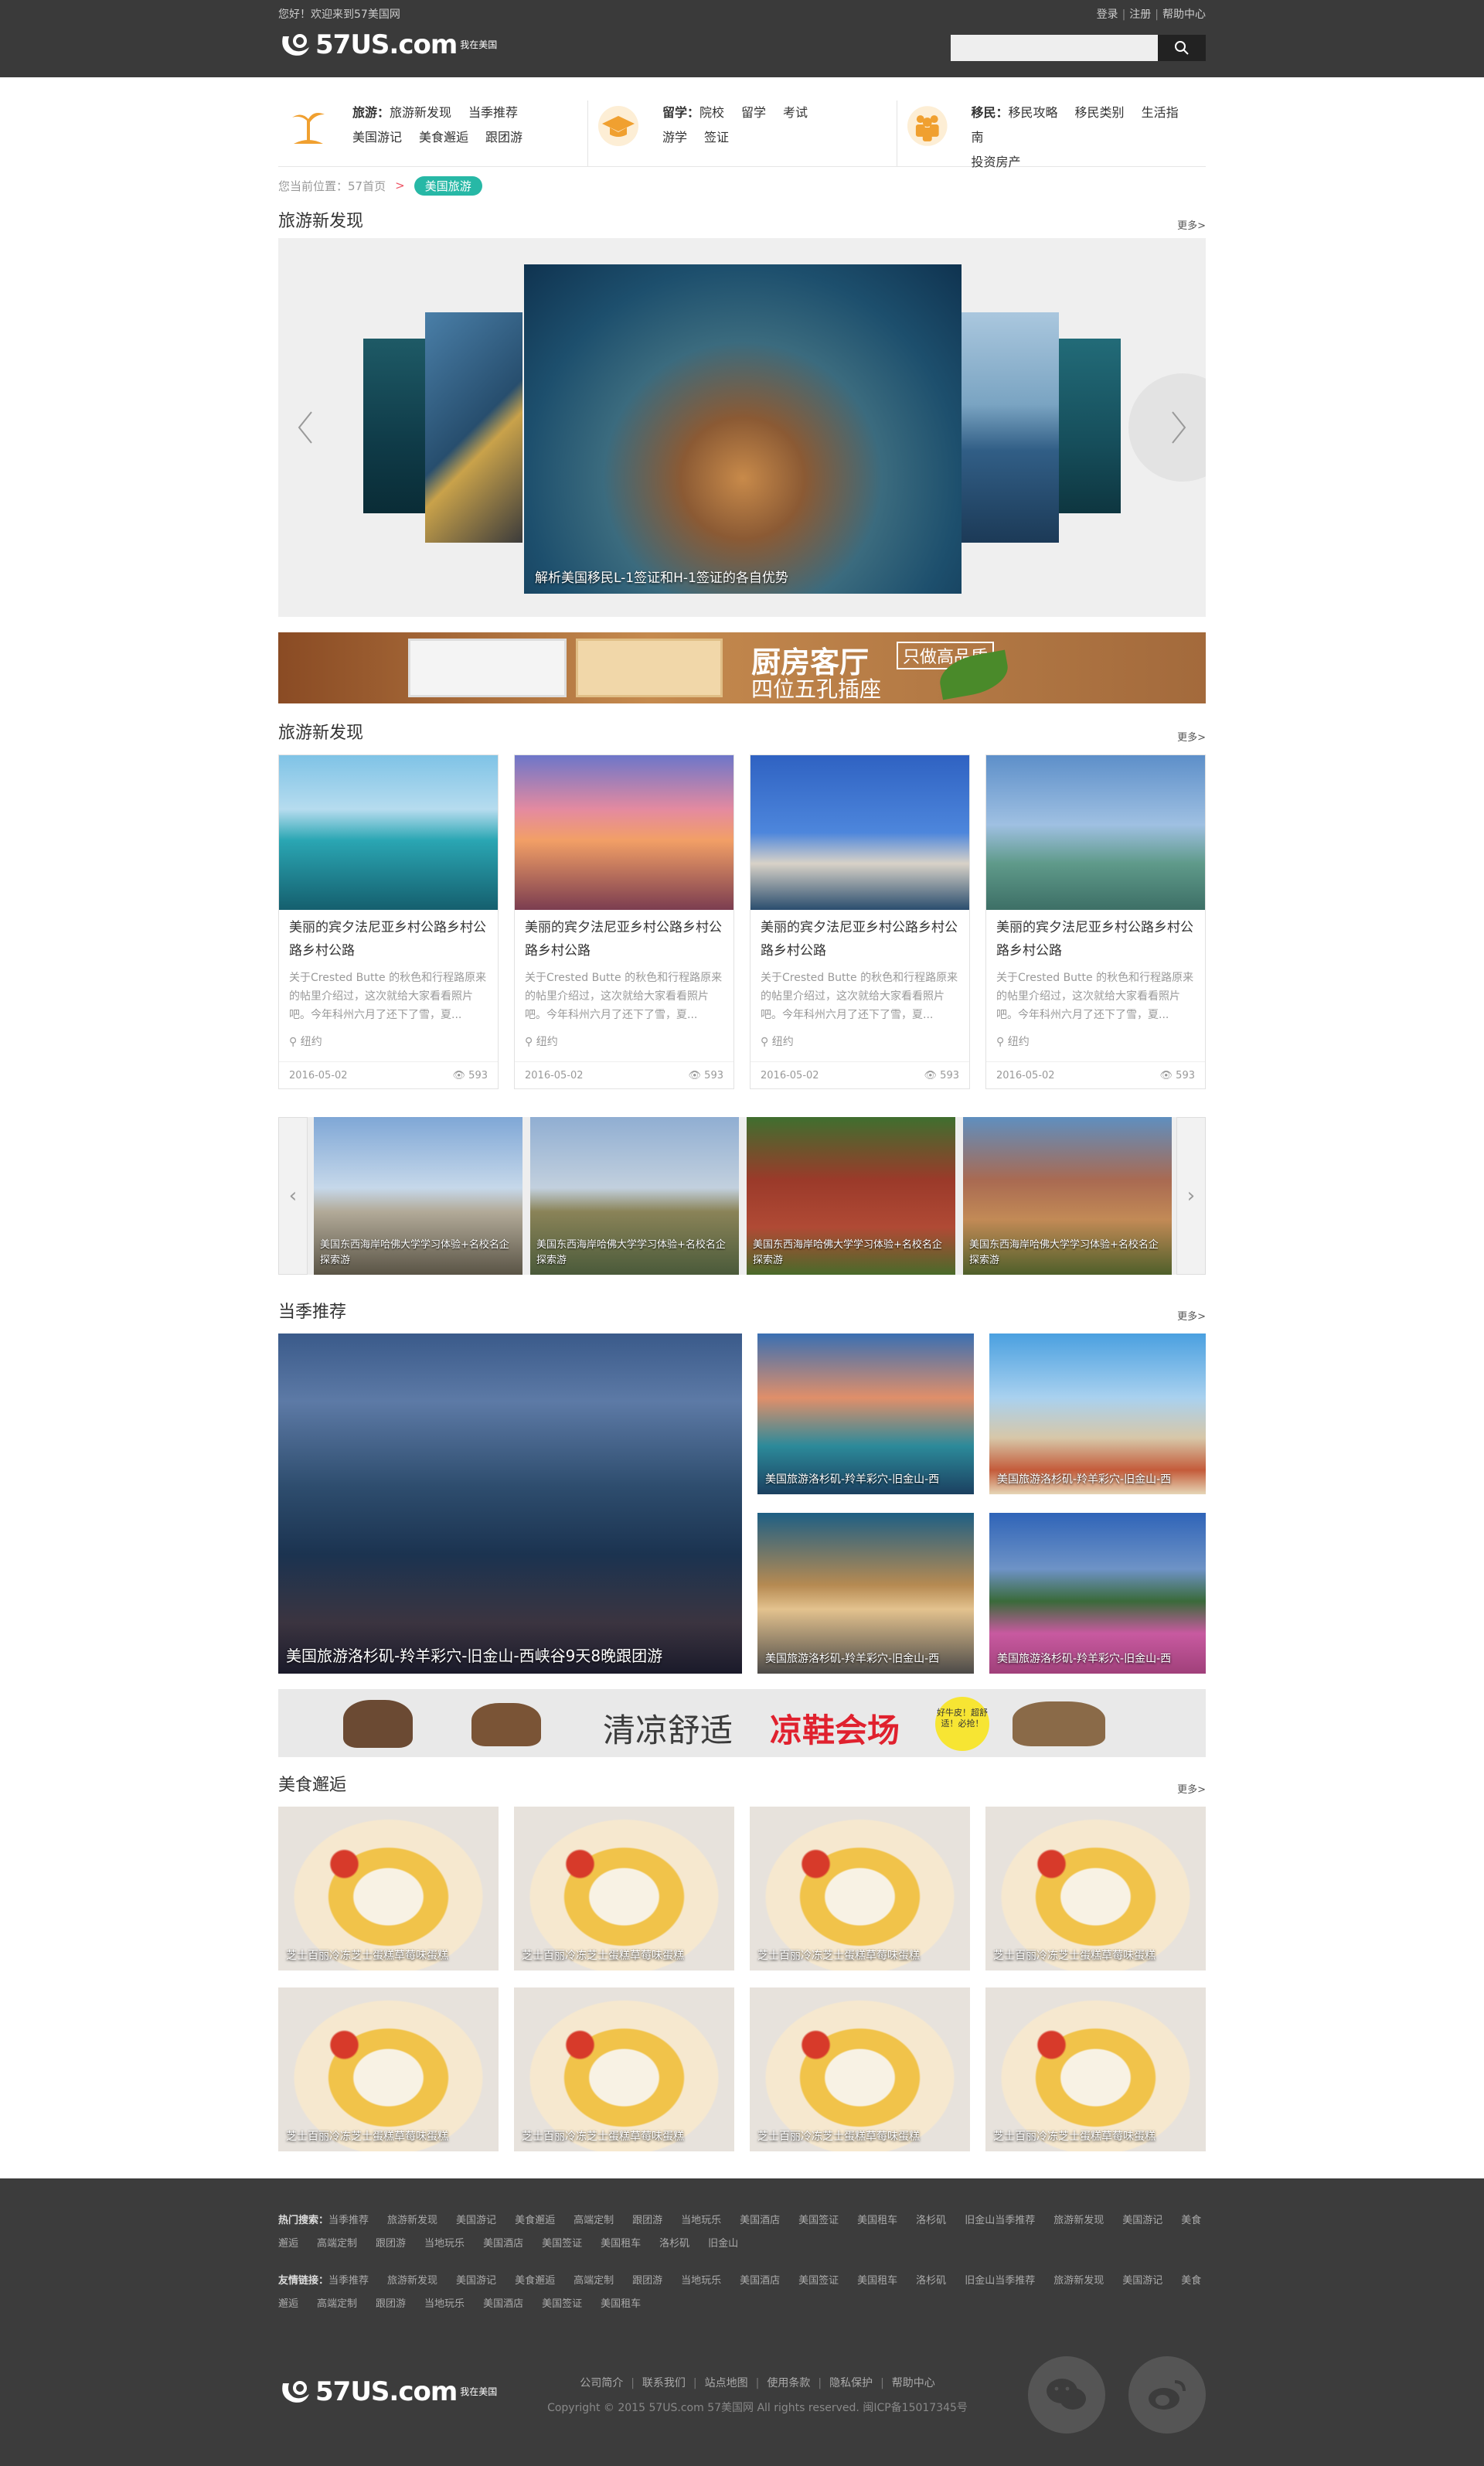 The width and height of the screenshot is (1484, 2466). What do you see at coordinates (742, 1723) in the screenshot?
I see `ad-banner-sandals: 清凉舒适 凉鞋会场 好牛皮！超舒适！必抢！` at bounding box center [742, 1723].